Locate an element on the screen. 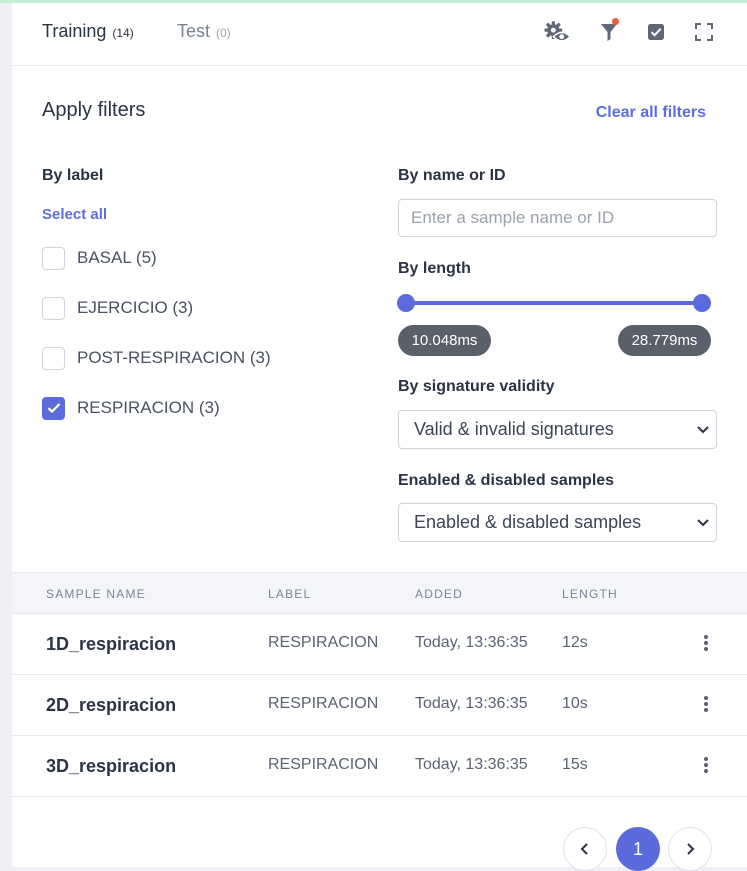 The height and width of the screenshot is (871, 747). fullscreen-icon is located at coordinates (704, 32).